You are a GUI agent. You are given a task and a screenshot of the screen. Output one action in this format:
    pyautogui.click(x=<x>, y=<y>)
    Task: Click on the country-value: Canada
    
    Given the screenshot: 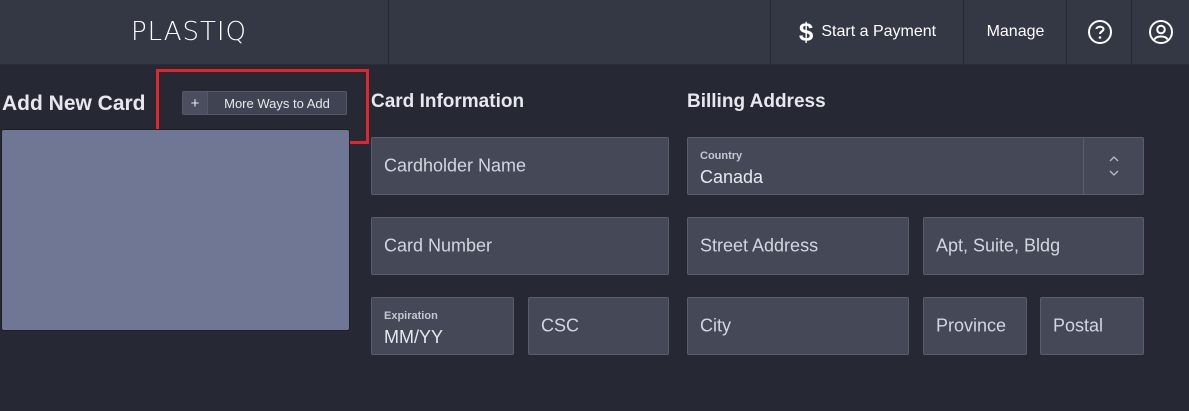 What is the action you would take?
    pyautogui.click(x=732, y=177)
    